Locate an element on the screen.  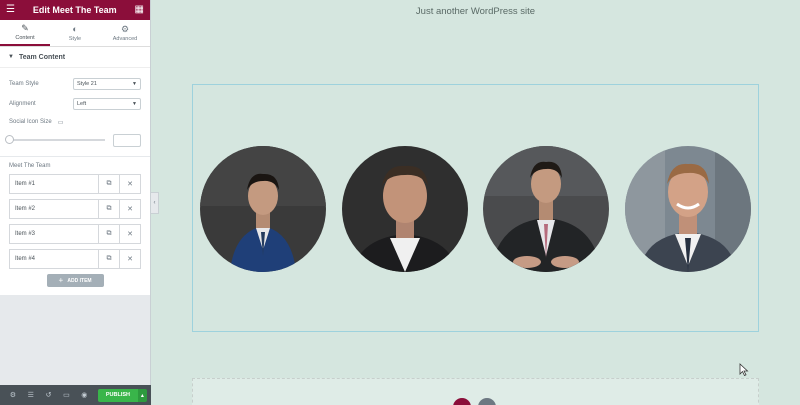
repeater-item-title: Item #3 is located at coordinates (54, 234).